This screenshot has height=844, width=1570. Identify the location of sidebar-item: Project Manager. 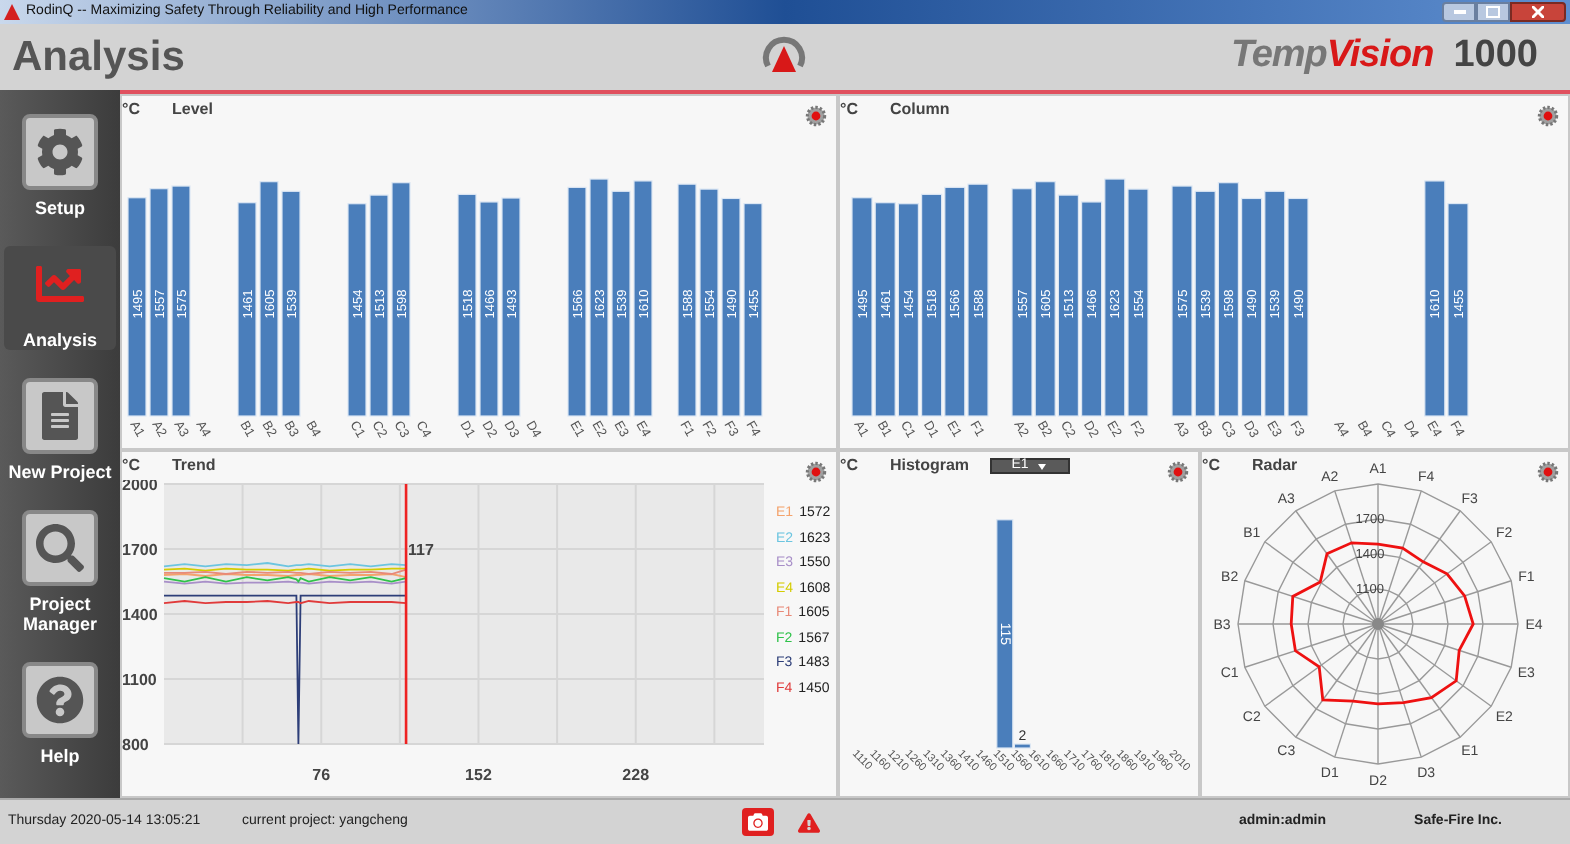
(60, 572).